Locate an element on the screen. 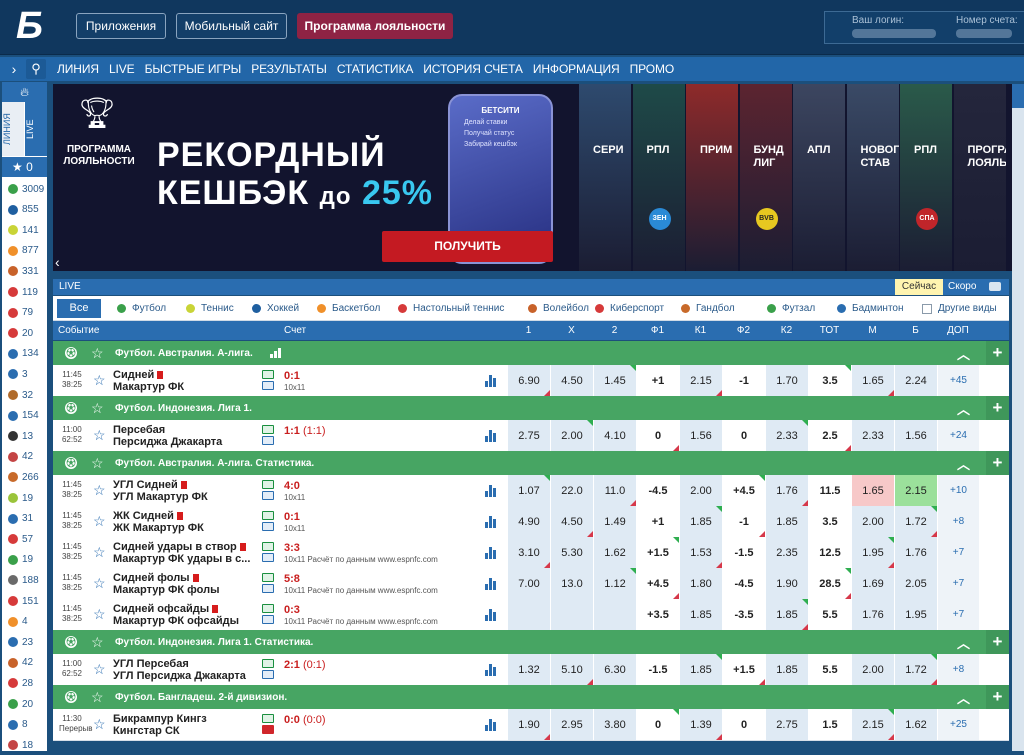  teams: УГЛ Сидней УГЛ Макартур ФК is located at coordinates (197, 491).